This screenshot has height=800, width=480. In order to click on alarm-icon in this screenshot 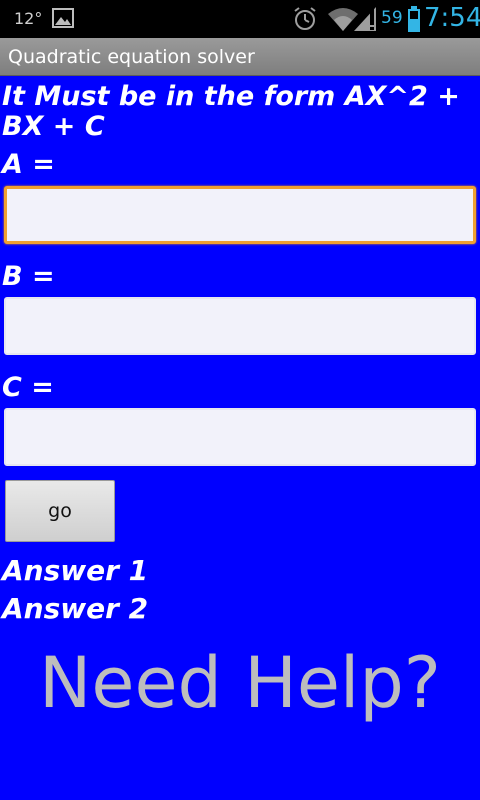, I will do `click(305, 19)`.